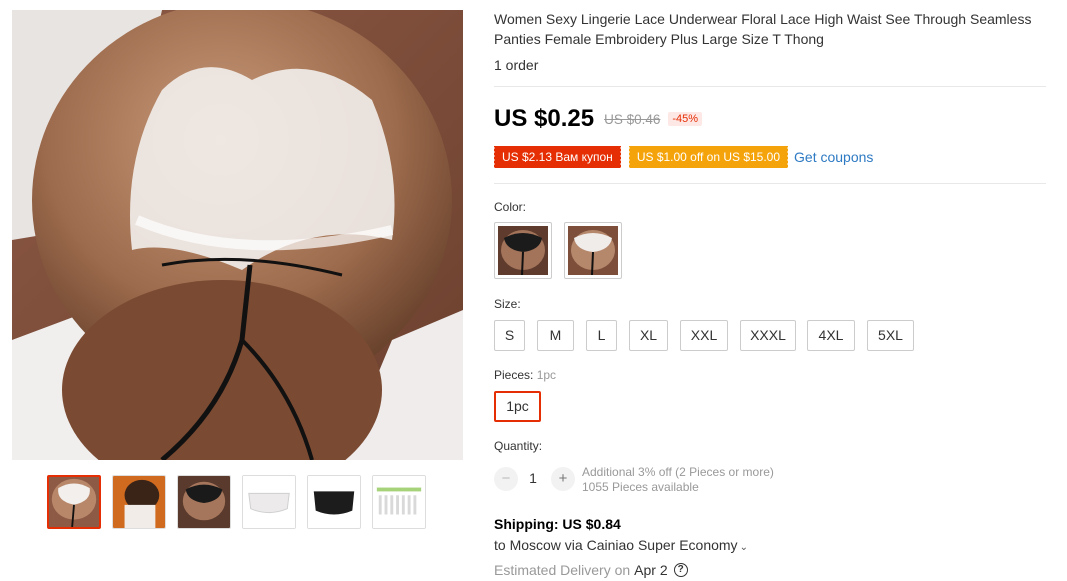  I want to click on pieces-selected-value: 1pc, so click(546, 375).